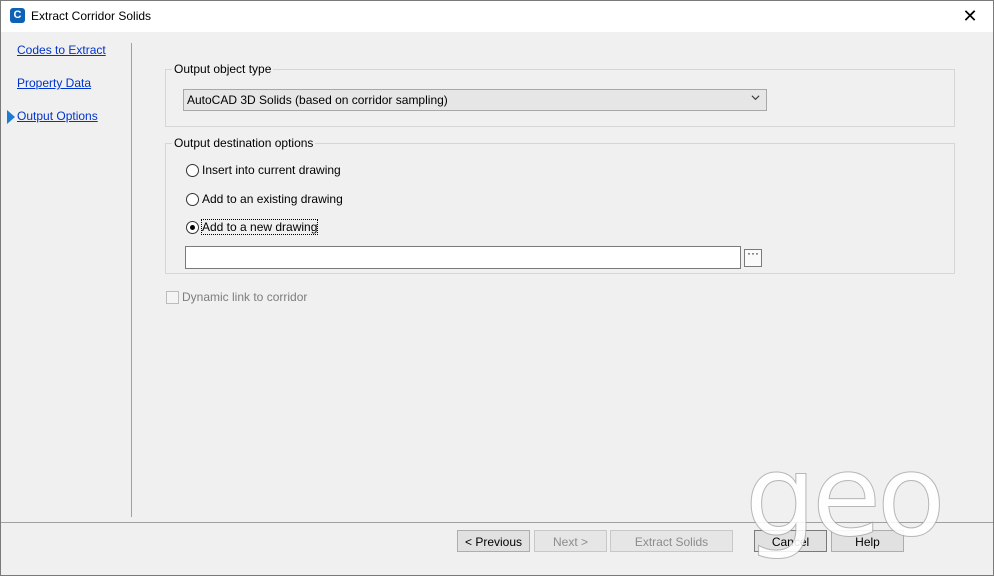  Describe the element at coordinates (671, 541) in the screenshot. I see `extract-solids-button: Extract Solids` at that location.